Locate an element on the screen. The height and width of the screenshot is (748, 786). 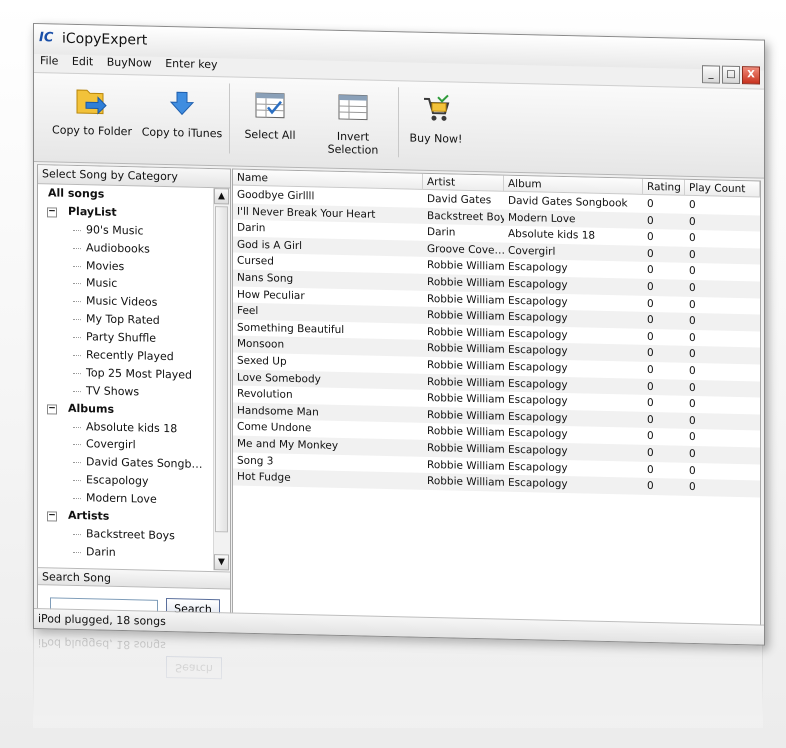
copy-to-itunes-label: Copy to iTunes is located at coordinates (182, 133).